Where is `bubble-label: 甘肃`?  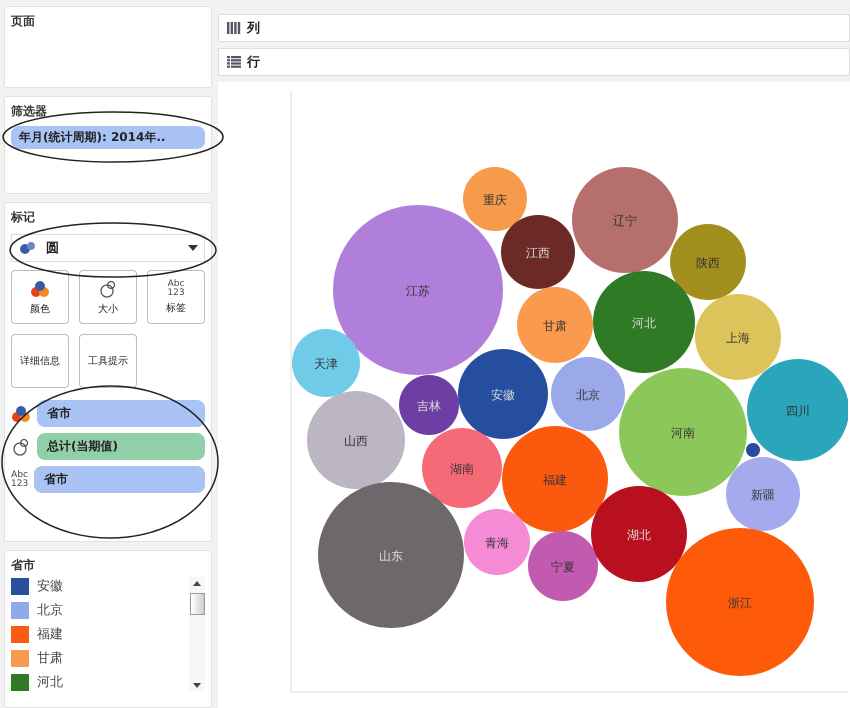
bubble-label: 甘肃 is located at coordinates (555, 326).